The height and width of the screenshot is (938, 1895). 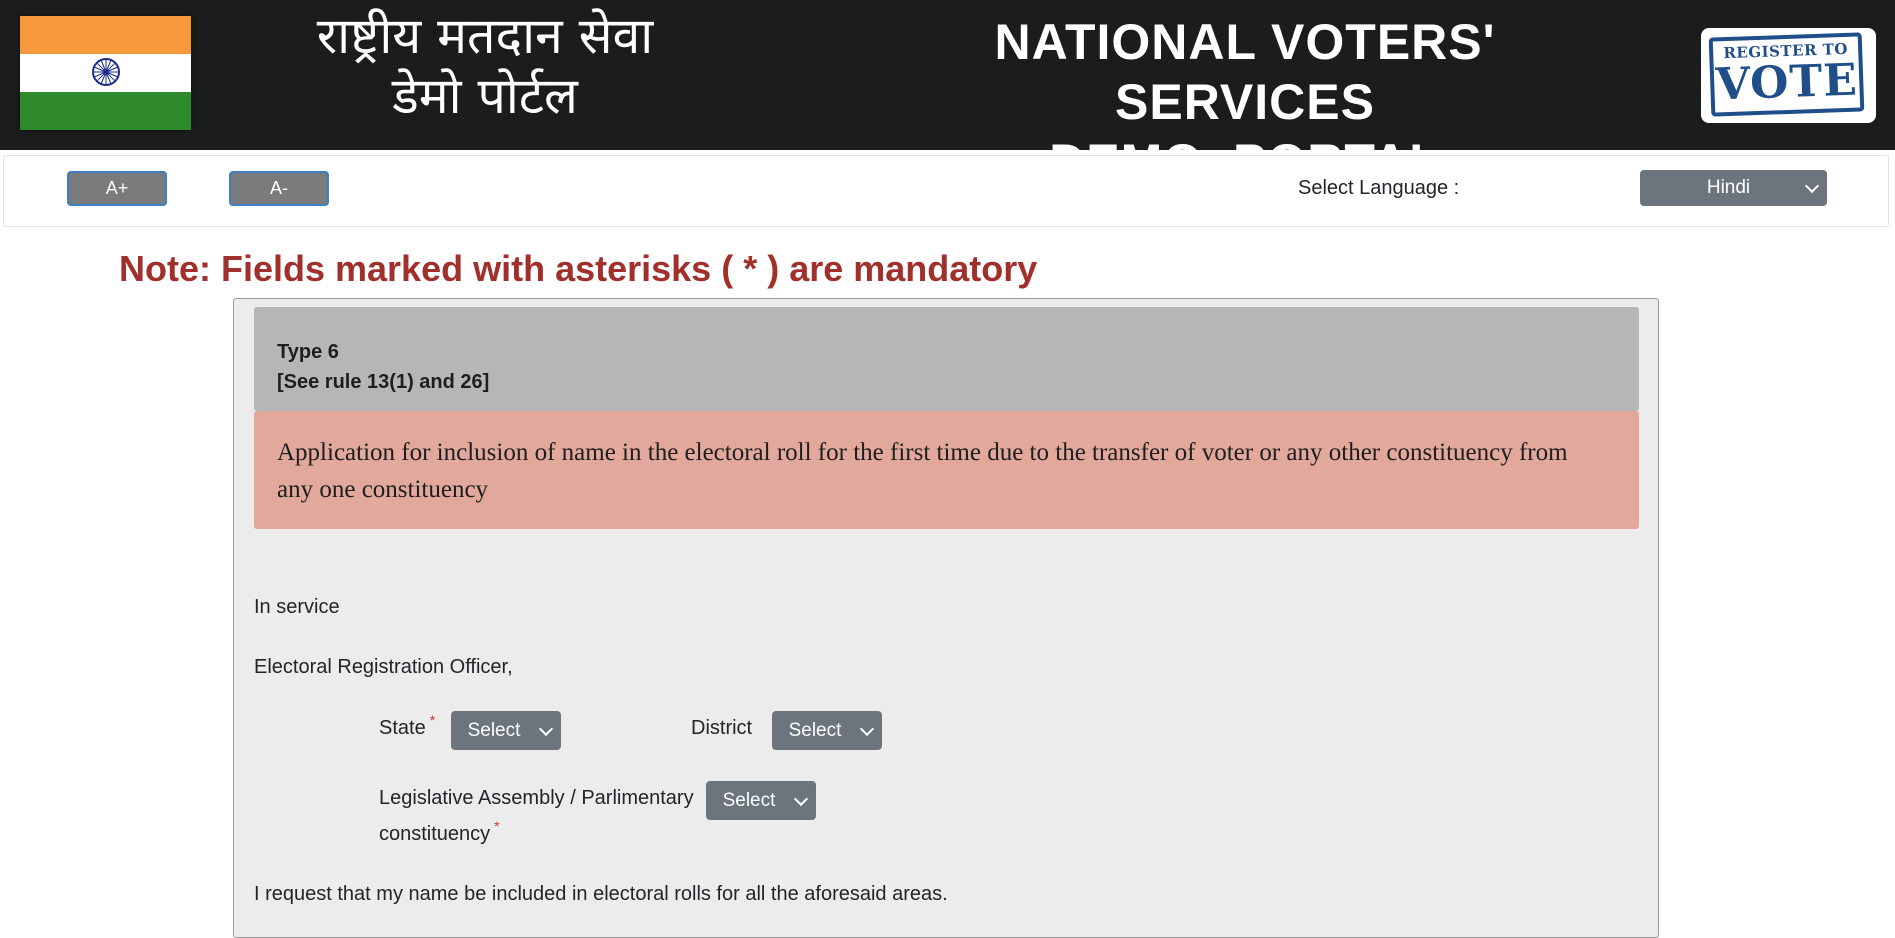 I want to click on district-select-value: Select, so click(x=815, y=730).